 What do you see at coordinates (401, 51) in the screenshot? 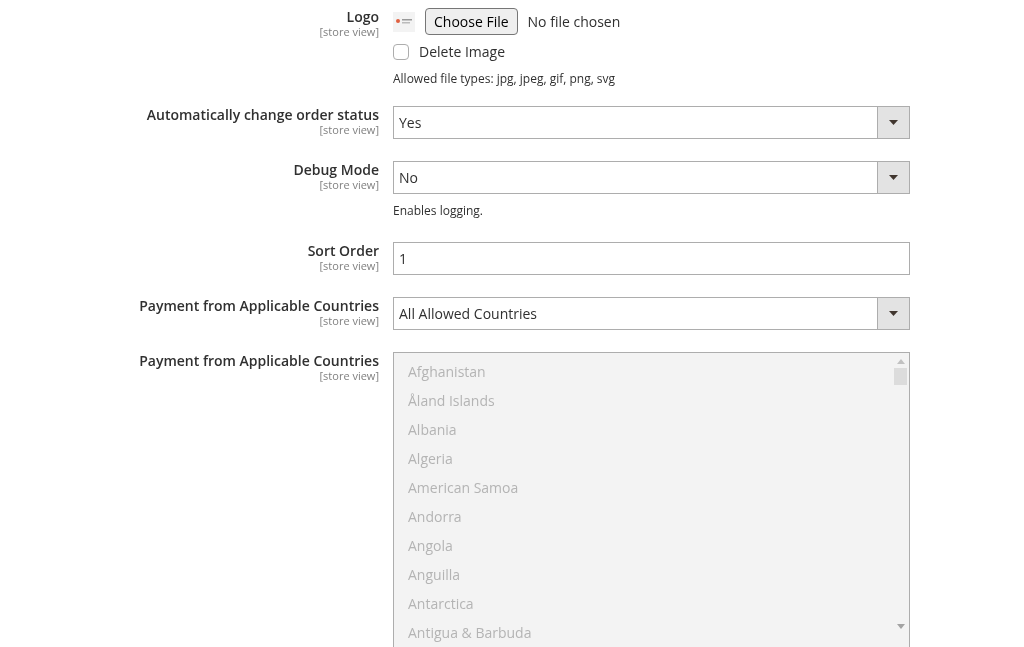
I see `delete-image-checkbox` at bounding box center [401, 51].